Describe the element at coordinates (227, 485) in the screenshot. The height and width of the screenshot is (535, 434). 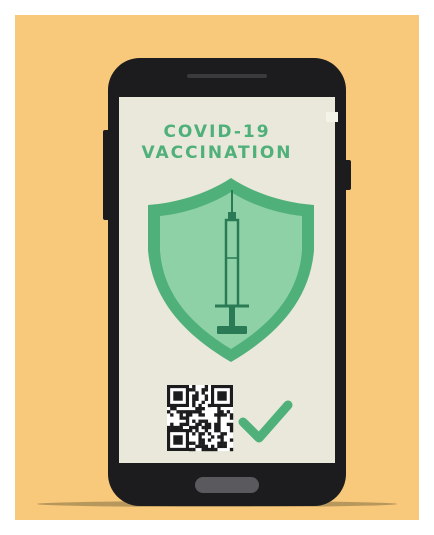
I see `home-button` at that location.